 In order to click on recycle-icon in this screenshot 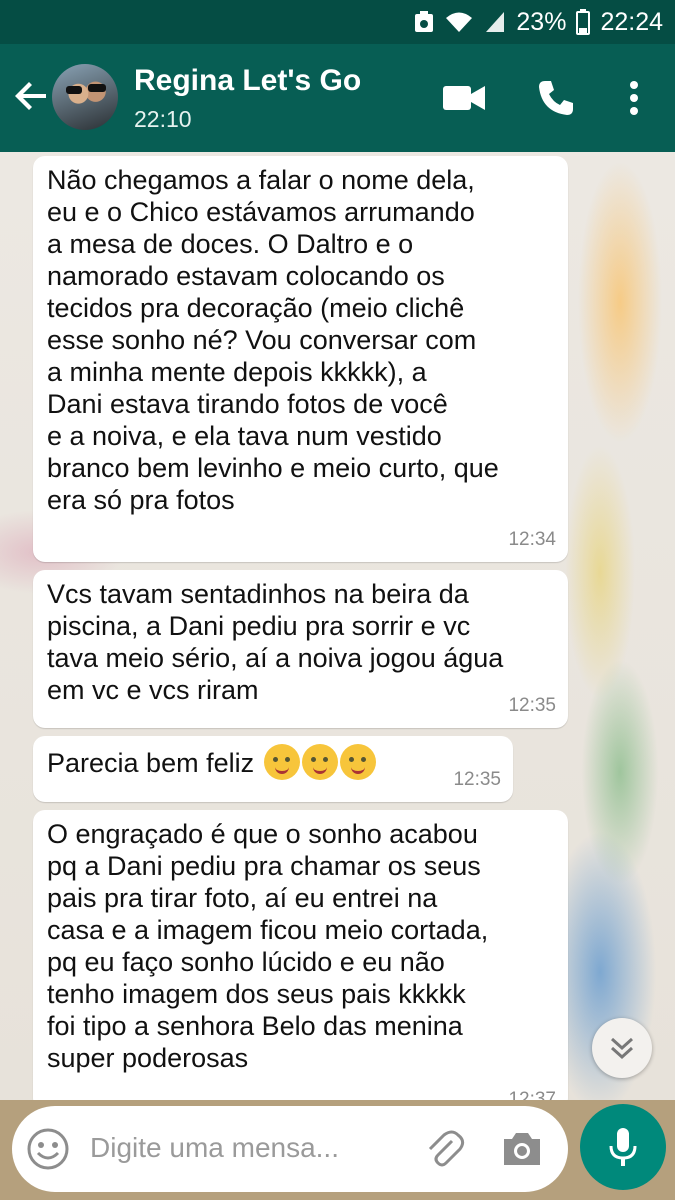, I will do `click(424, 22)`.